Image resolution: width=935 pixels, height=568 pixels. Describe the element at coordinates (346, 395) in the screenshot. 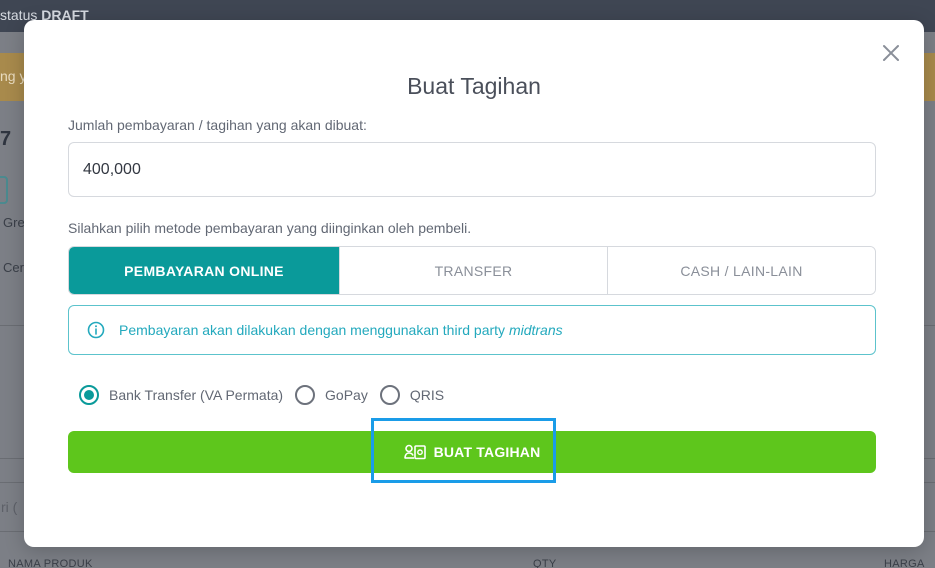

I see `radio-label: GoPay` at that location.